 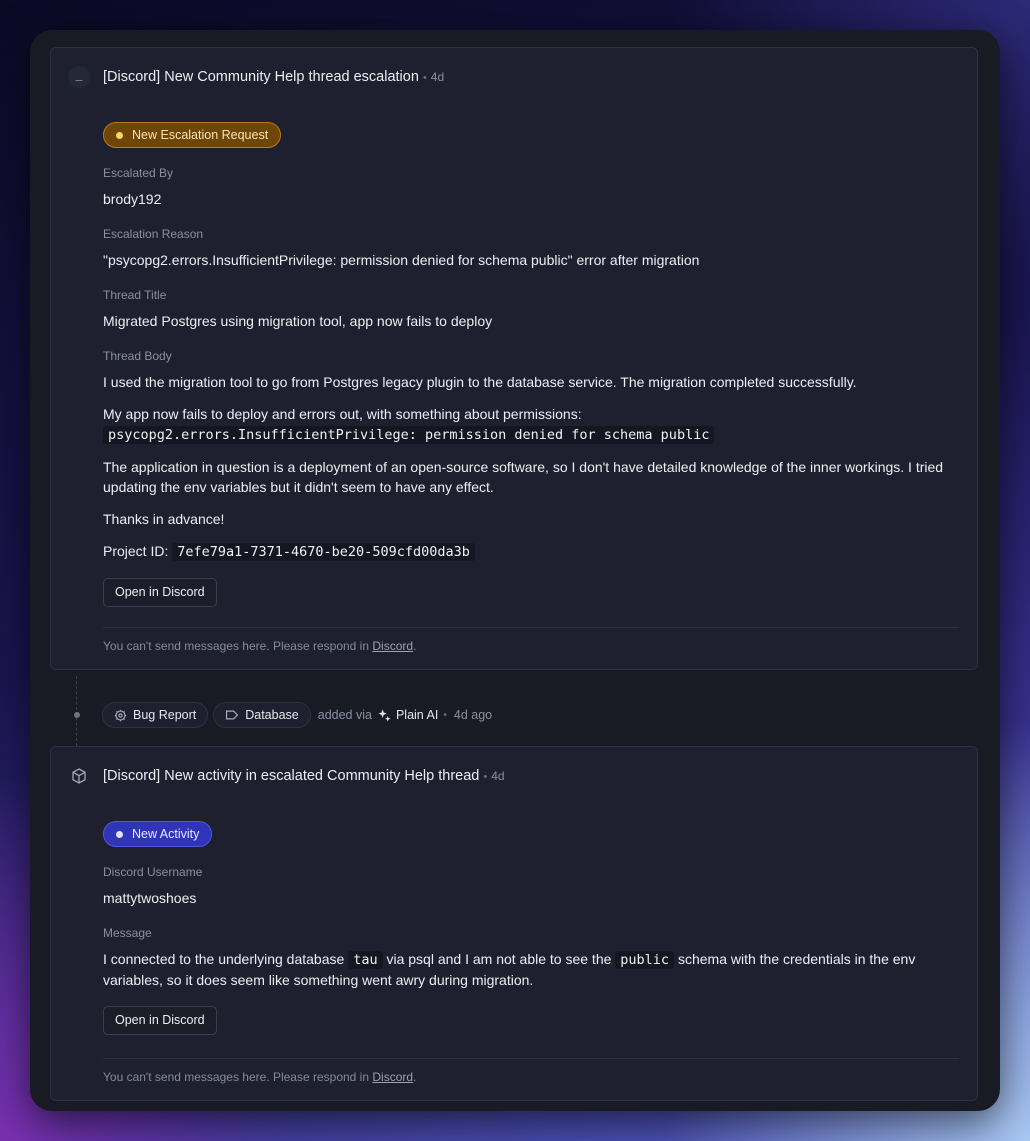 I want to click on discord-username-label: Discord Username, so click(x=153, y=872).